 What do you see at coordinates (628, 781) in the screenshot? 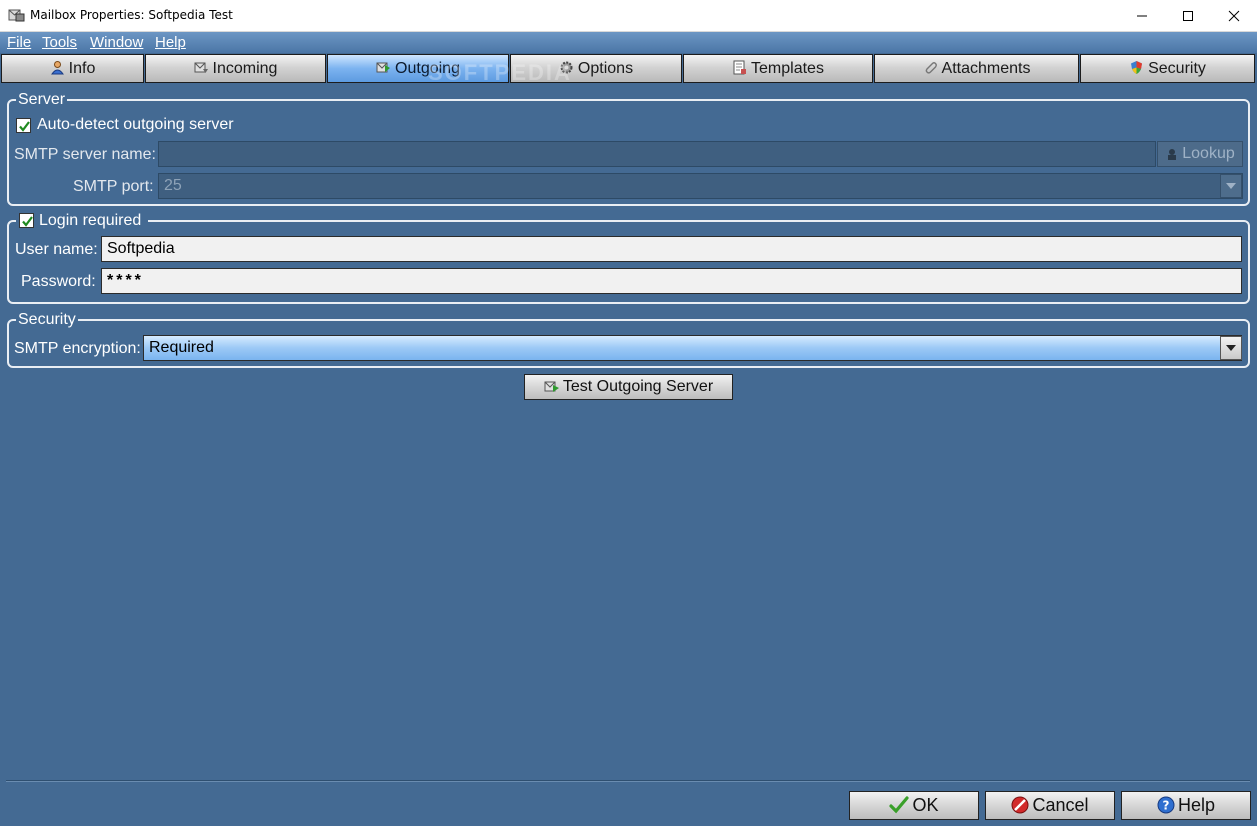
I see `footer-separator` at bounding box center [628, 781].